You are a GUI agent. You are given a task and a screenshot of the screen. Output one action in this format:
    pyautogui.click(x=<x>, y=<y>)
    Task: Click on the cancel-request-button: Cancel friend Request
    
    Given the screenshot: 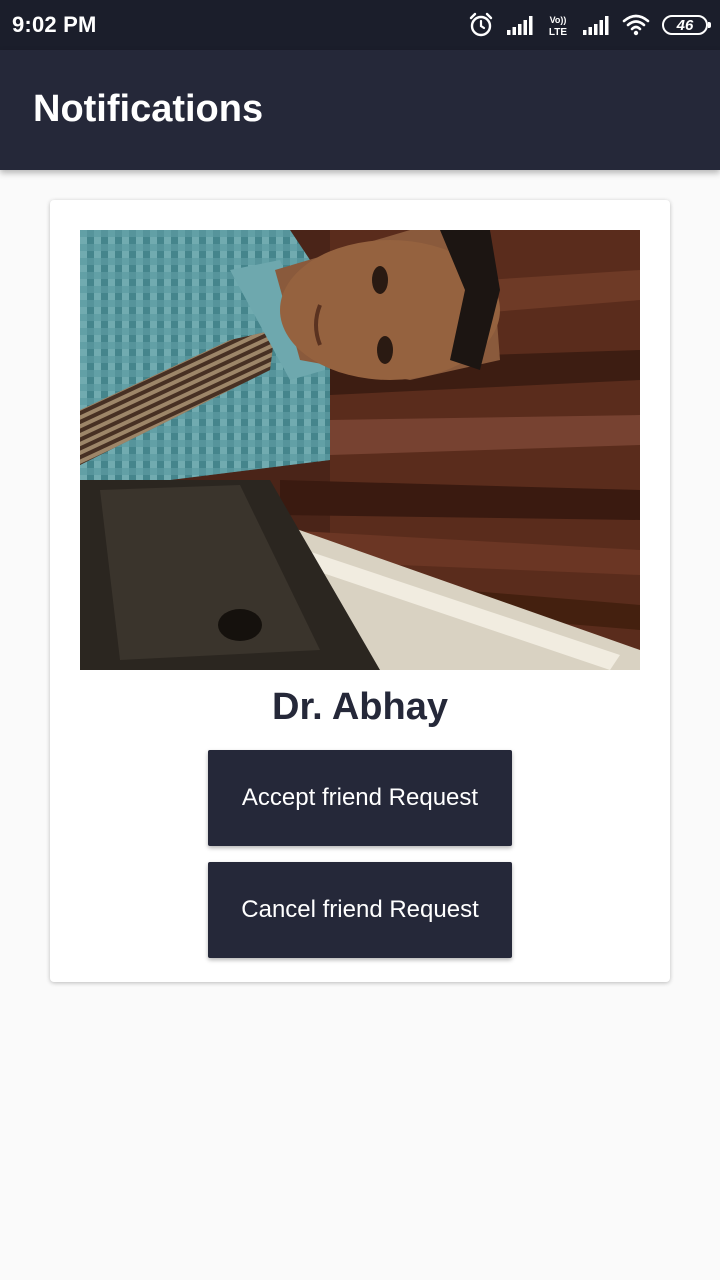 What is the action you would take?
    pyautogui.click(x=360, y=910)
    